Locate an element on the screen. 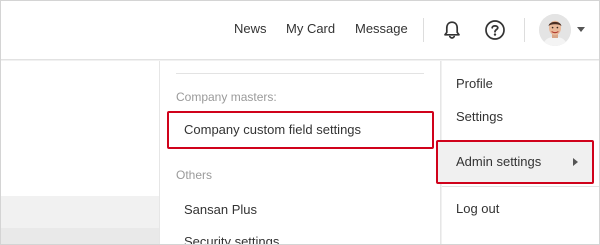 Image resolution: width=600 pixels, height=245 pixels. submenu-divider is located at coordinates (300, 73).